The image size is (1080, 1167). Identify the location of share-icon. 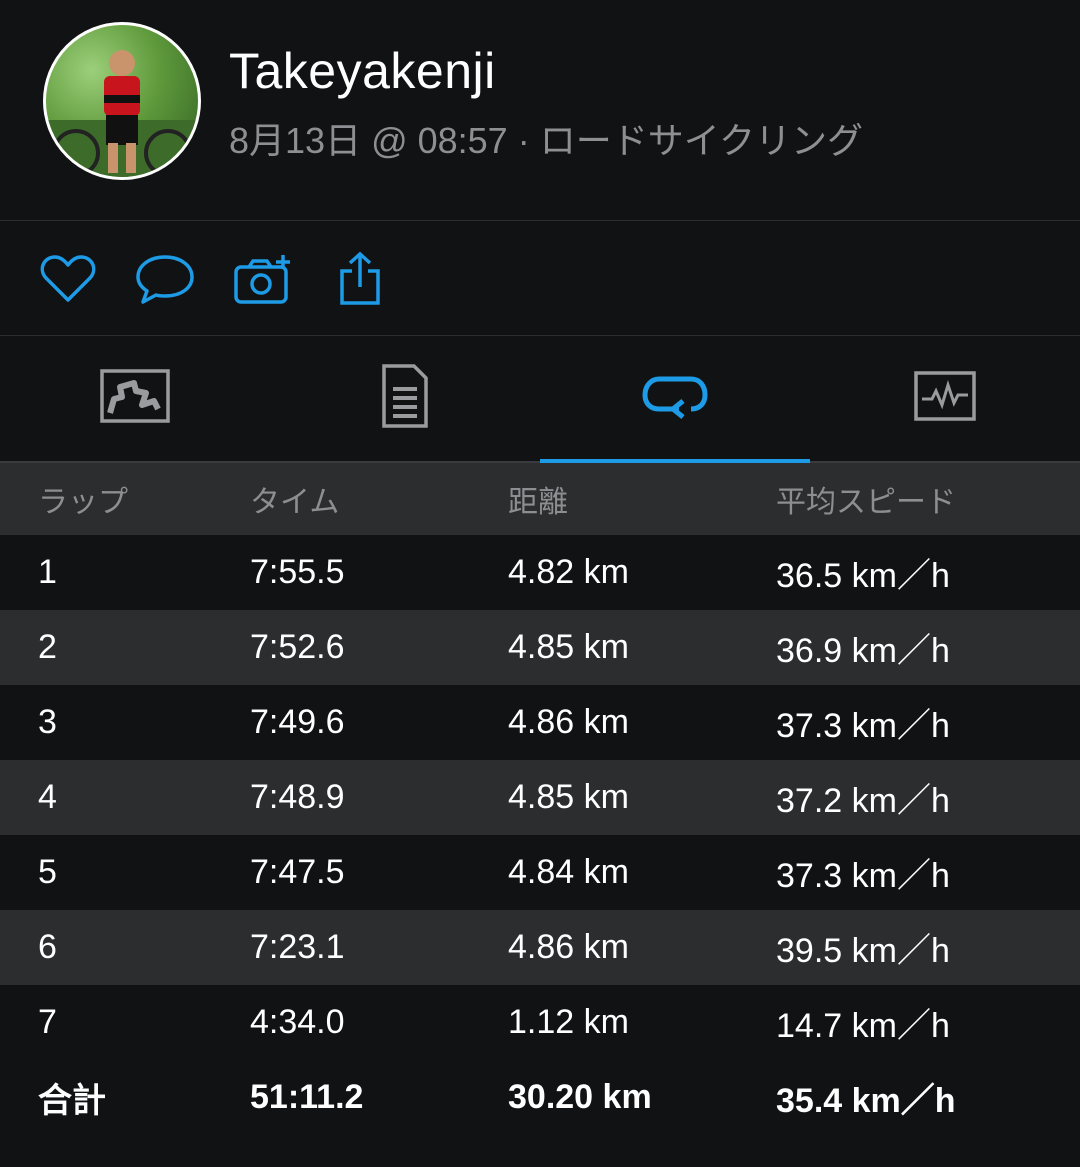
(360, 281).